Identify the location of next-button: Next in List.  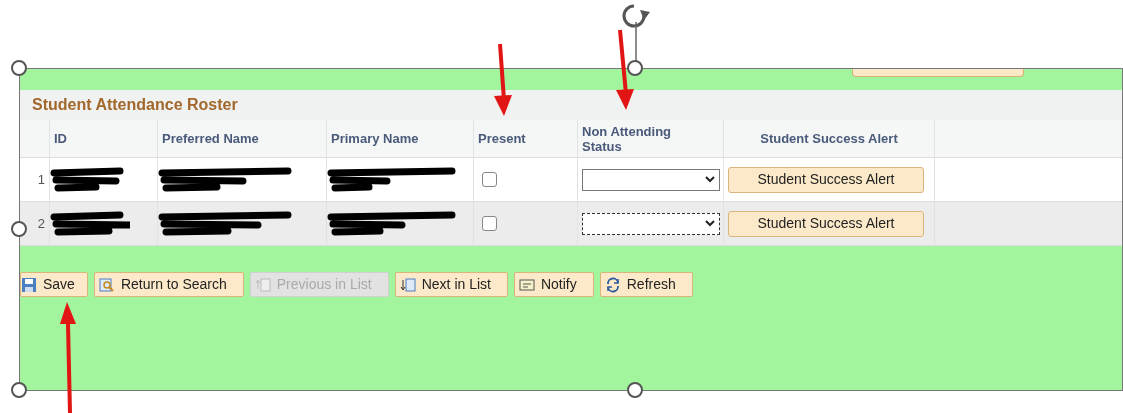
(451, 284).